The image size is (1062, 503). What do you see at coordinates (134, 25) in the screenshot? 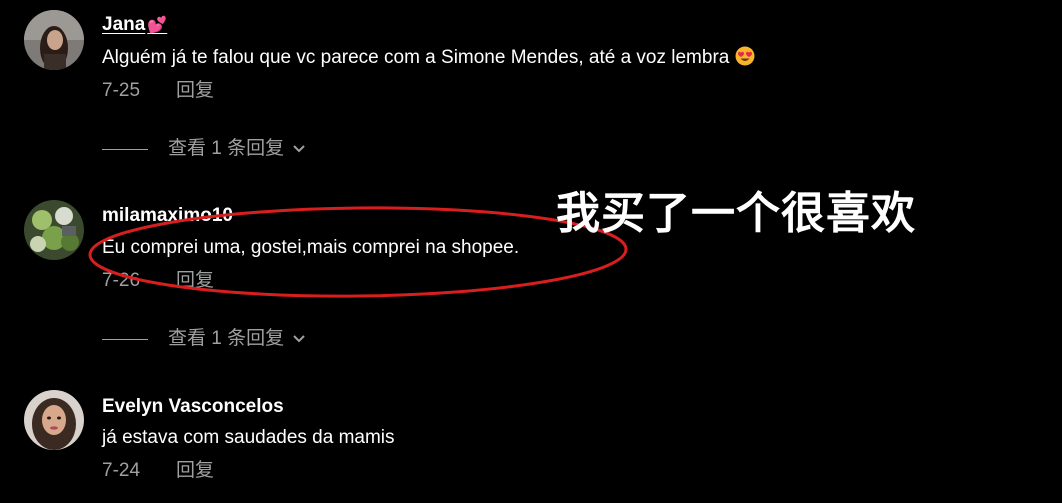
I see `comment-username: Jana 💕` at bounding box center [134, 25].